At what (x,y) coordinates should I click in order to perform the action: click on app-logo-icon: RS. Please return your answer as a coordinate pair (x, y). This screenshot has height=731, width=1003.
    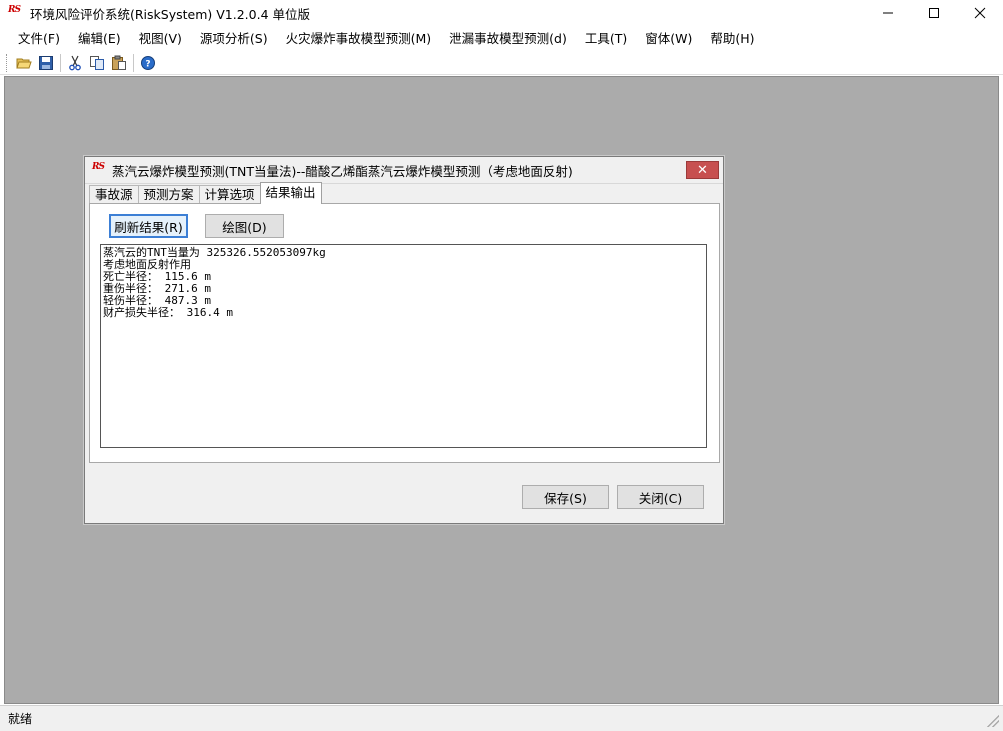
    Looking at the image, I should click on (14, 10).